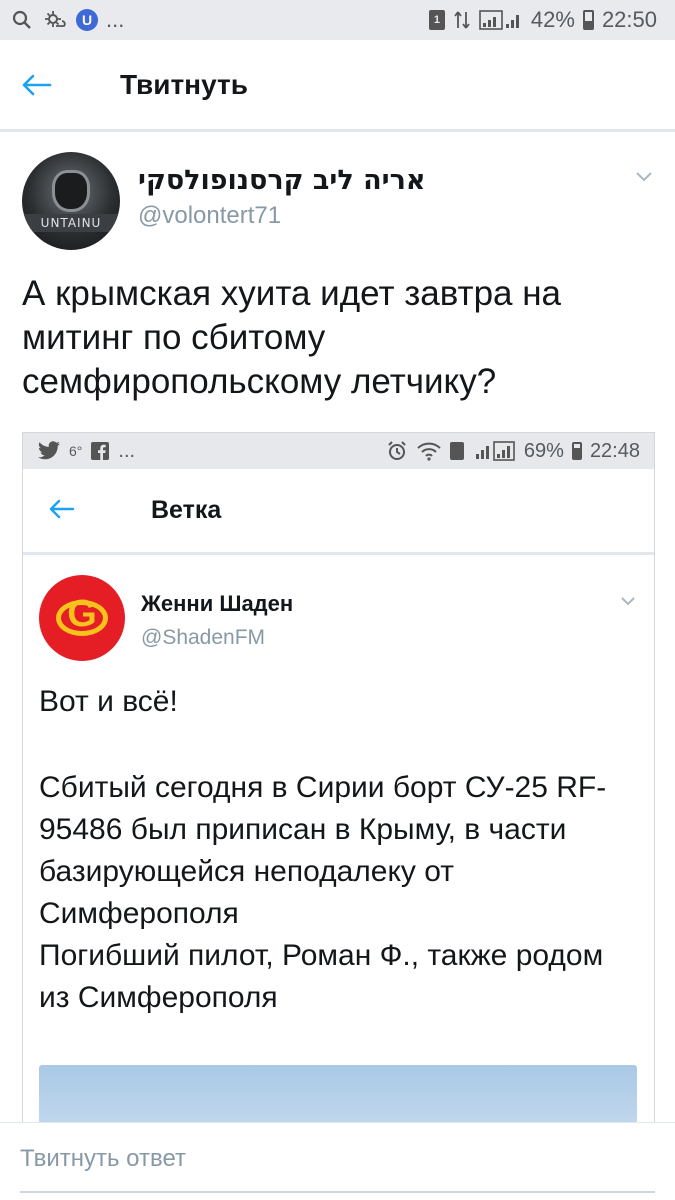 This screenshot has height=1200, width=675. What do you see at coordinates (629, 19) in the screenshot?
I see `status-time: 22:50` at bounding box center [629, 19].